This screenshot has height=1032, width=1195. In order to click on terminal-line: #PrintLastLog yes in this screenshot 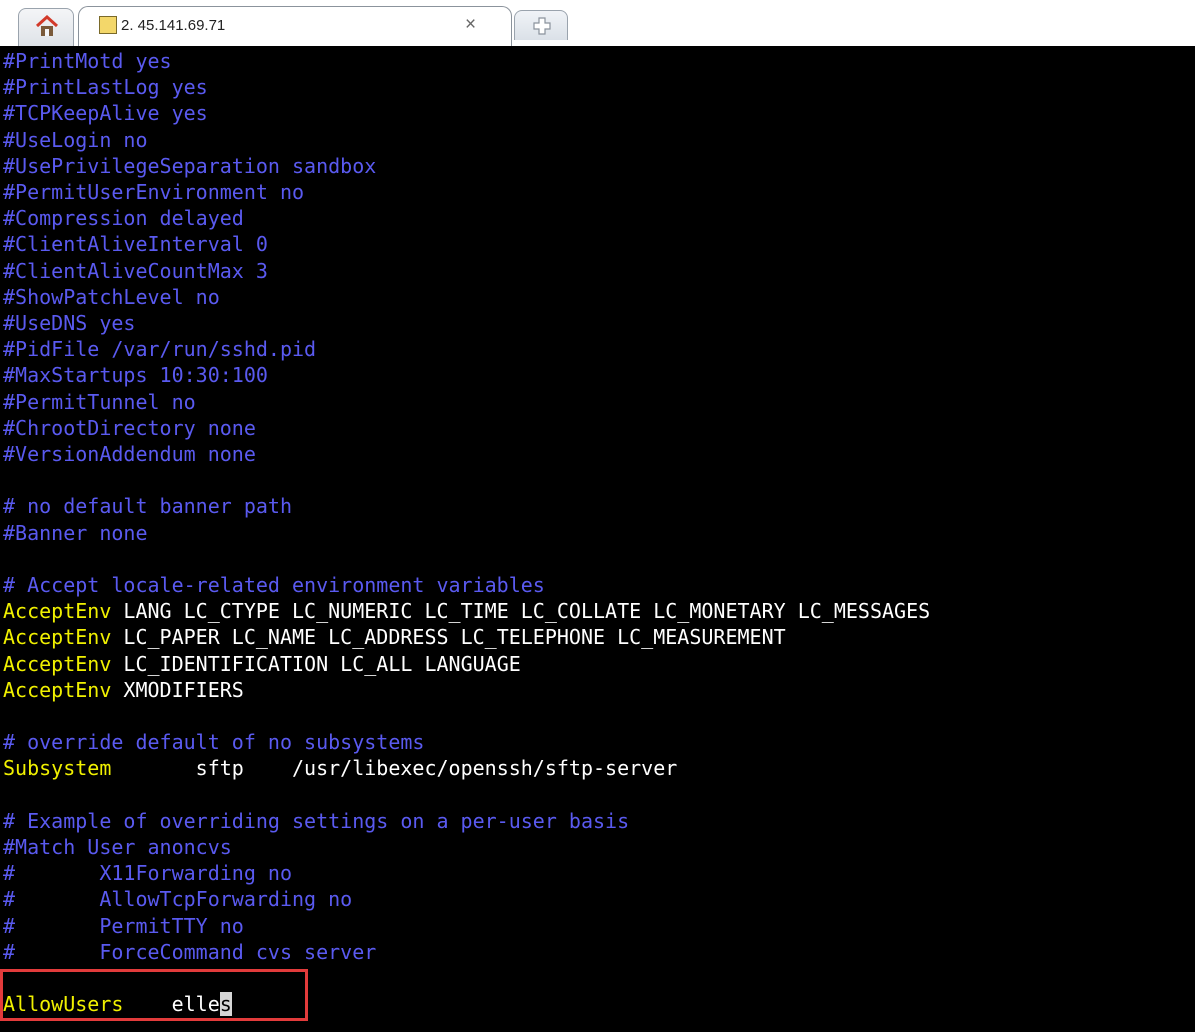, I will do `click(105, 87)`.